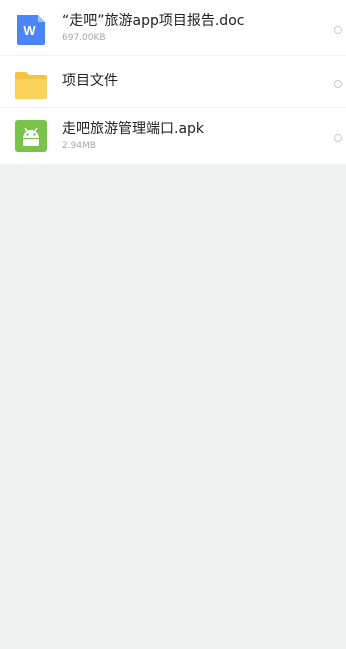  I want to click on apk-text: 走吧旅游管理端口.apk 2.94MB, so click(184, 136).